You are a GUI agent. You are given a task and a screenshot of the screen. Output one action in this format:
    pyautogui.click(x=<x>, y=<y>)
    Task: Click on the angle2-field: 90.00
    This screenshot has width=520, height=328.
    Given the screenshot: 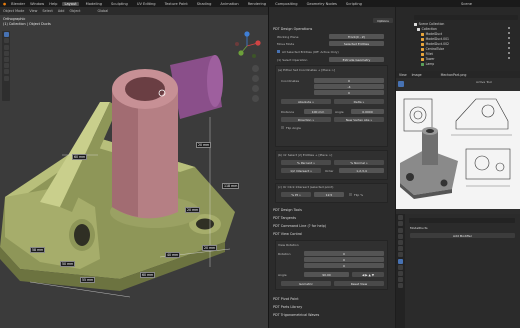 What is the action you would take?
    pyautogui.click(x=326, y=274)
    